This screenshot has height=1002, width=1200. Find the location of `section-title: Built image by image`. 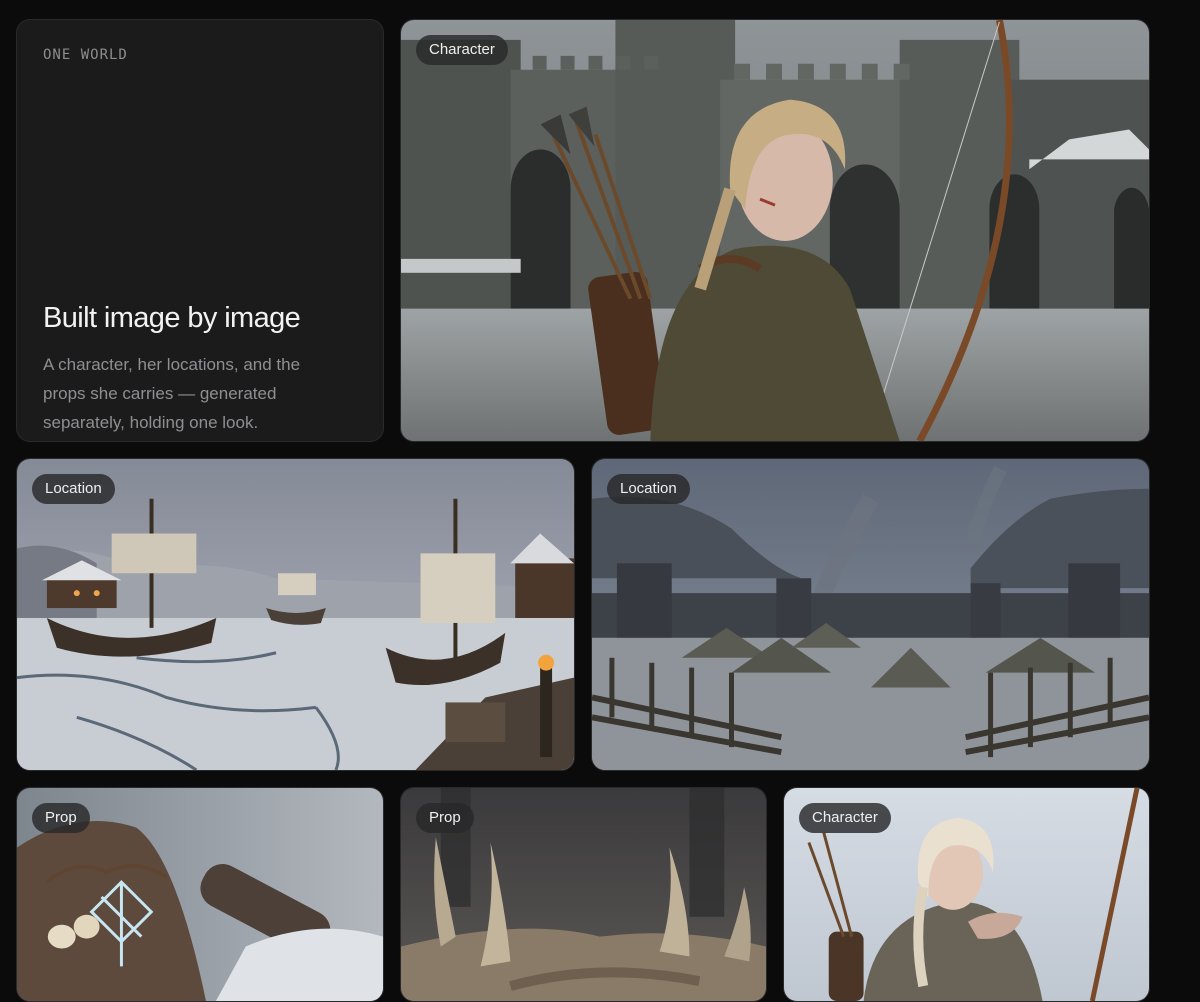

section-title: Built image by image is located at coordinates (172, 318).